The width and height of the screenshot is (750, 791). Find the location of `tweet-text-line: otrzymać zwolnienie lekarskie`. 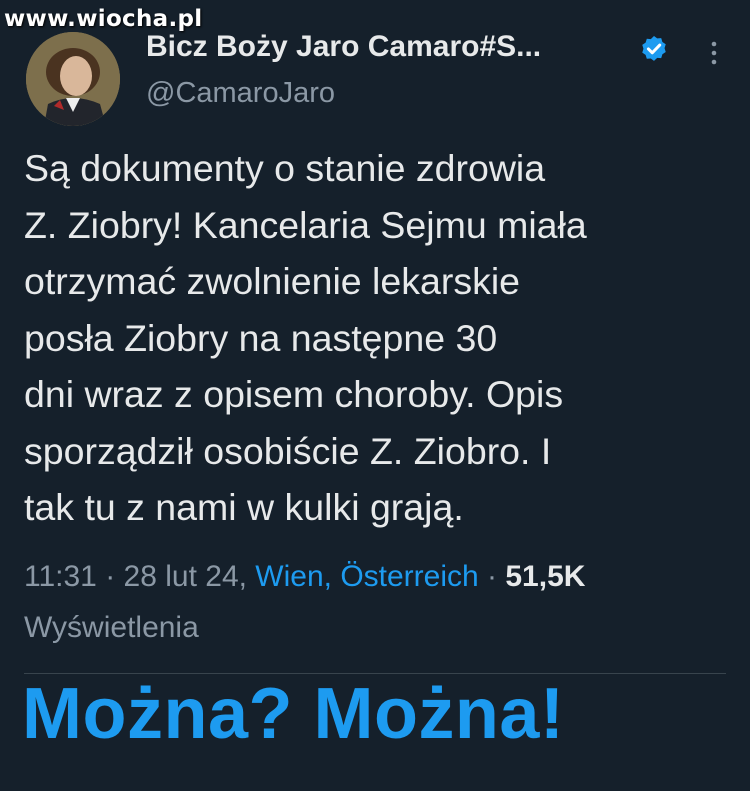

tweet-text-line: otrzymać zwolnienie lekarskie is located at coordinates (272, 281).